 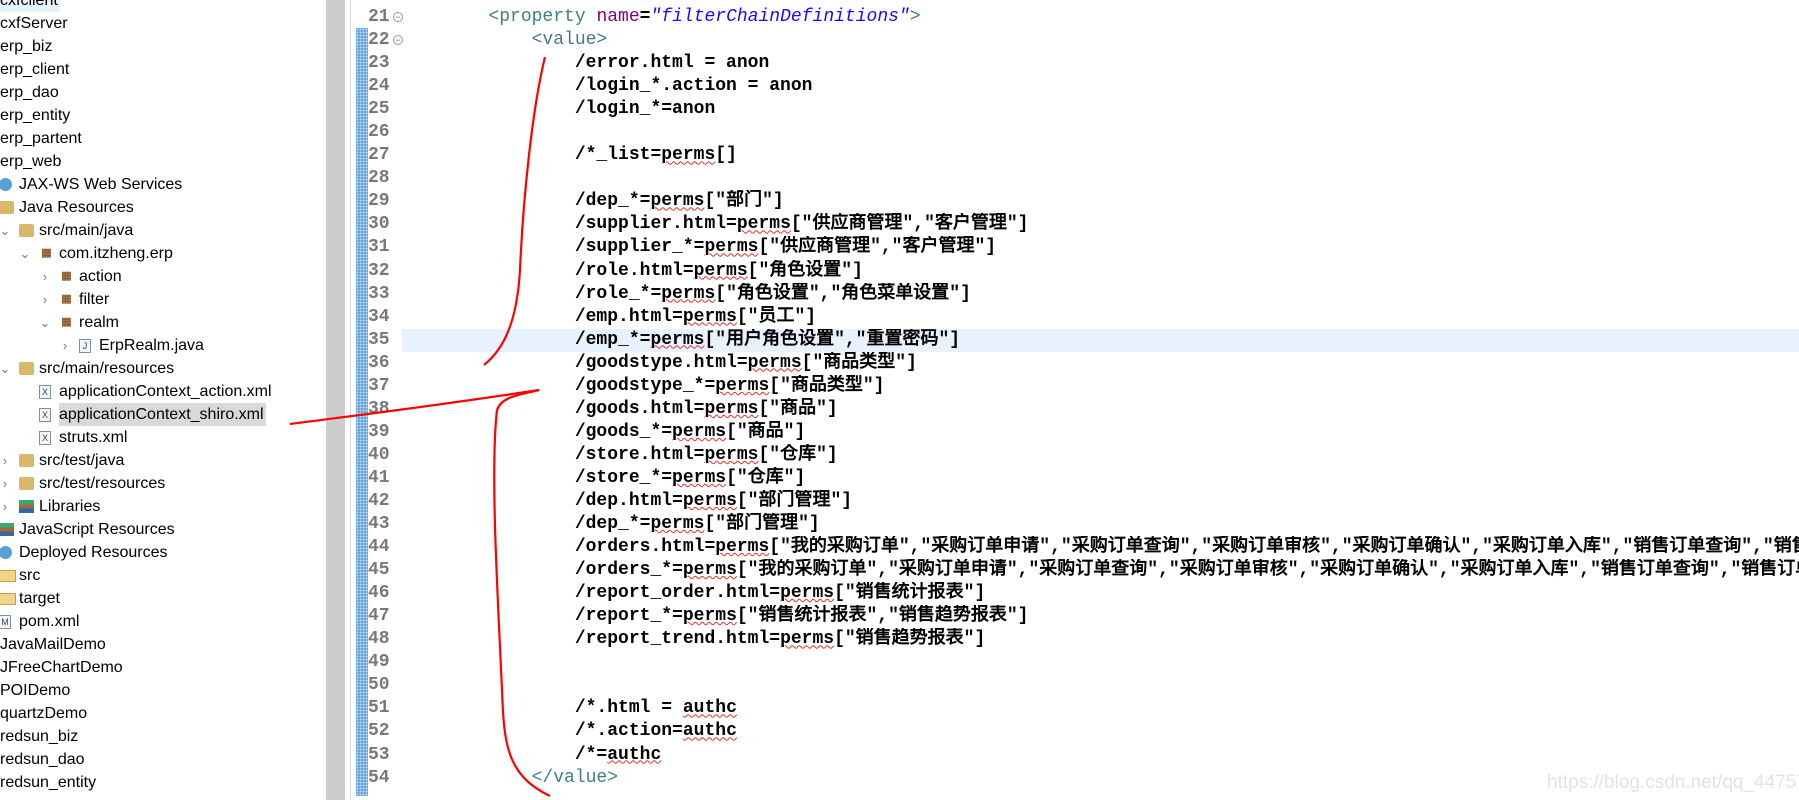 What do you see at coordinates (1100, 432) in the screenshot?
I see `code-content: /goods_*=perms["商品"]` at bounding box center [1100, 432].